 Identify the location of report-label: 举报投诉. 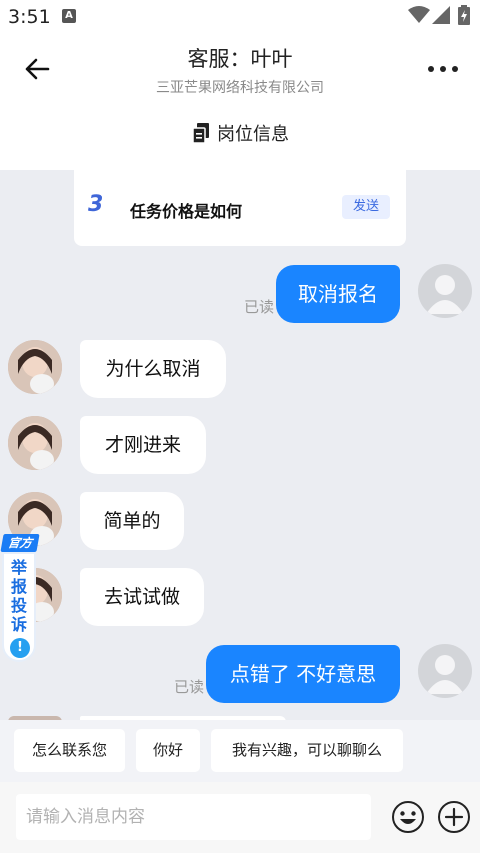
(18, 596).